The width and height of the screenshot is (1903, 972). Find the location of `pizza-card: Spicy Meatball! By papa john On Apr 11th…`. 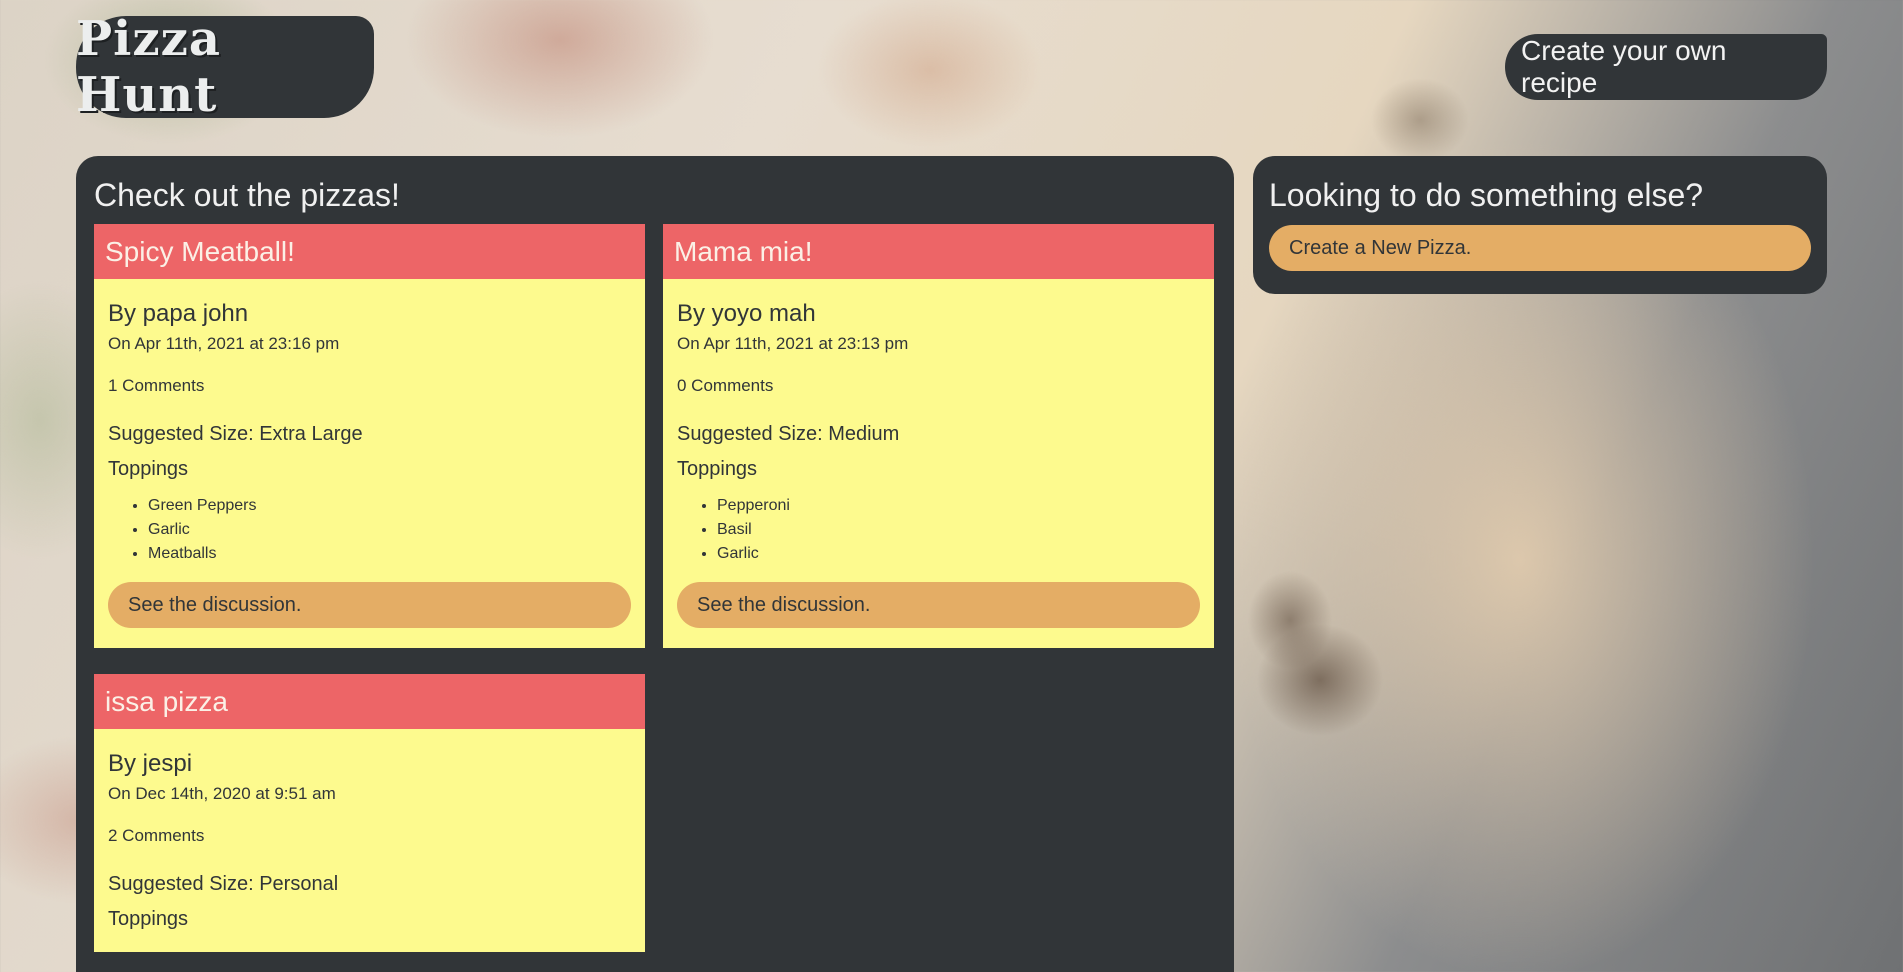

pizza-card: Spicy Meatball! By papa john On Apr 11th… is located at coordinates (369, 436).